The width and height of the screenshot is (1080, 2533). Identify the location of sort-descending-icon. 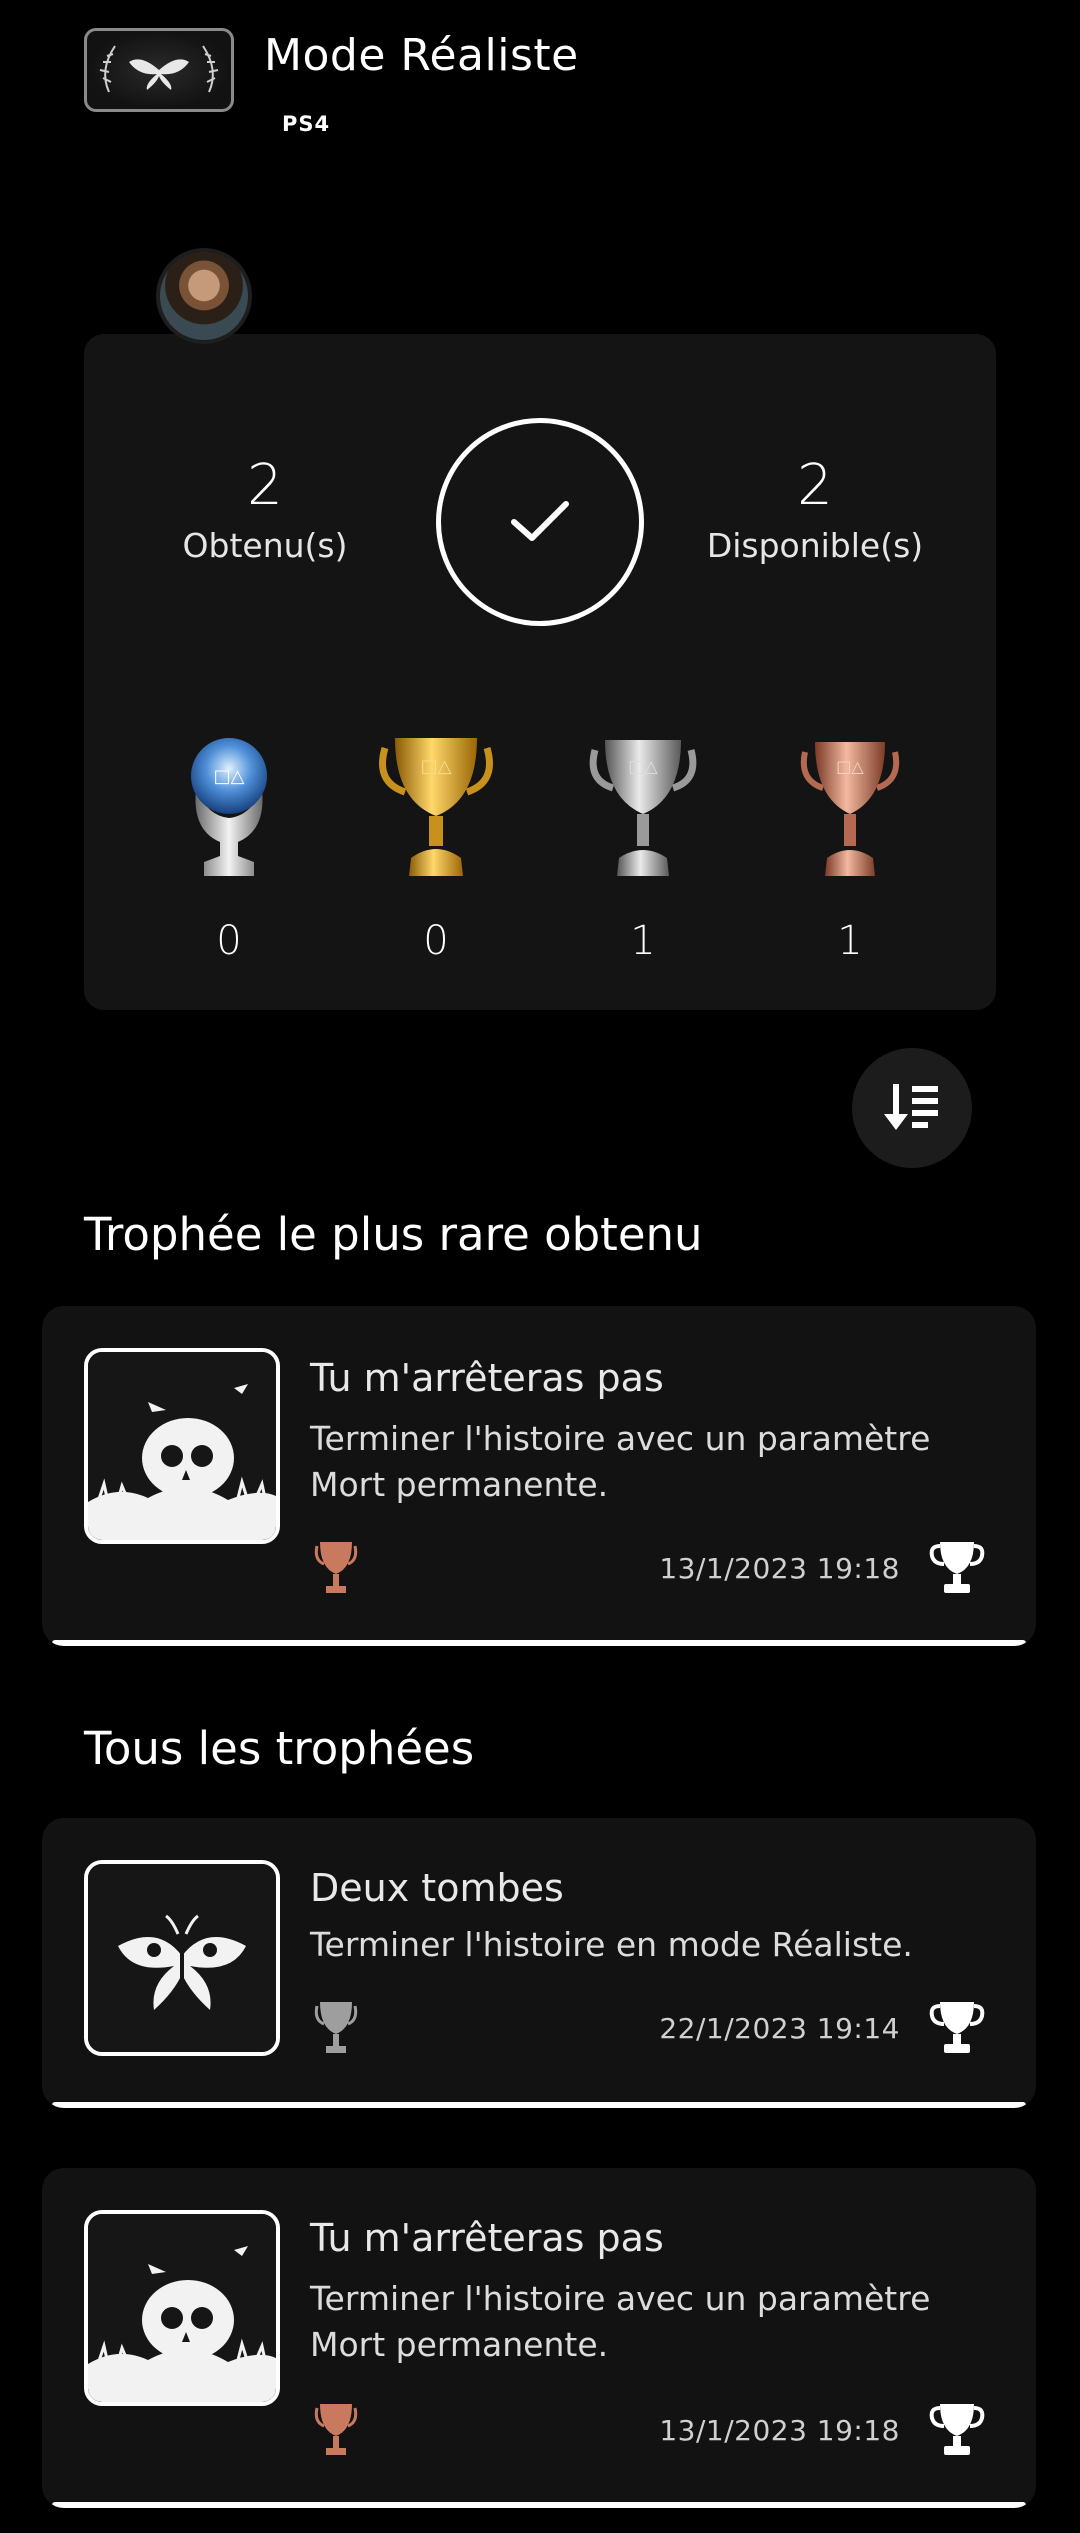
(911, 1107).